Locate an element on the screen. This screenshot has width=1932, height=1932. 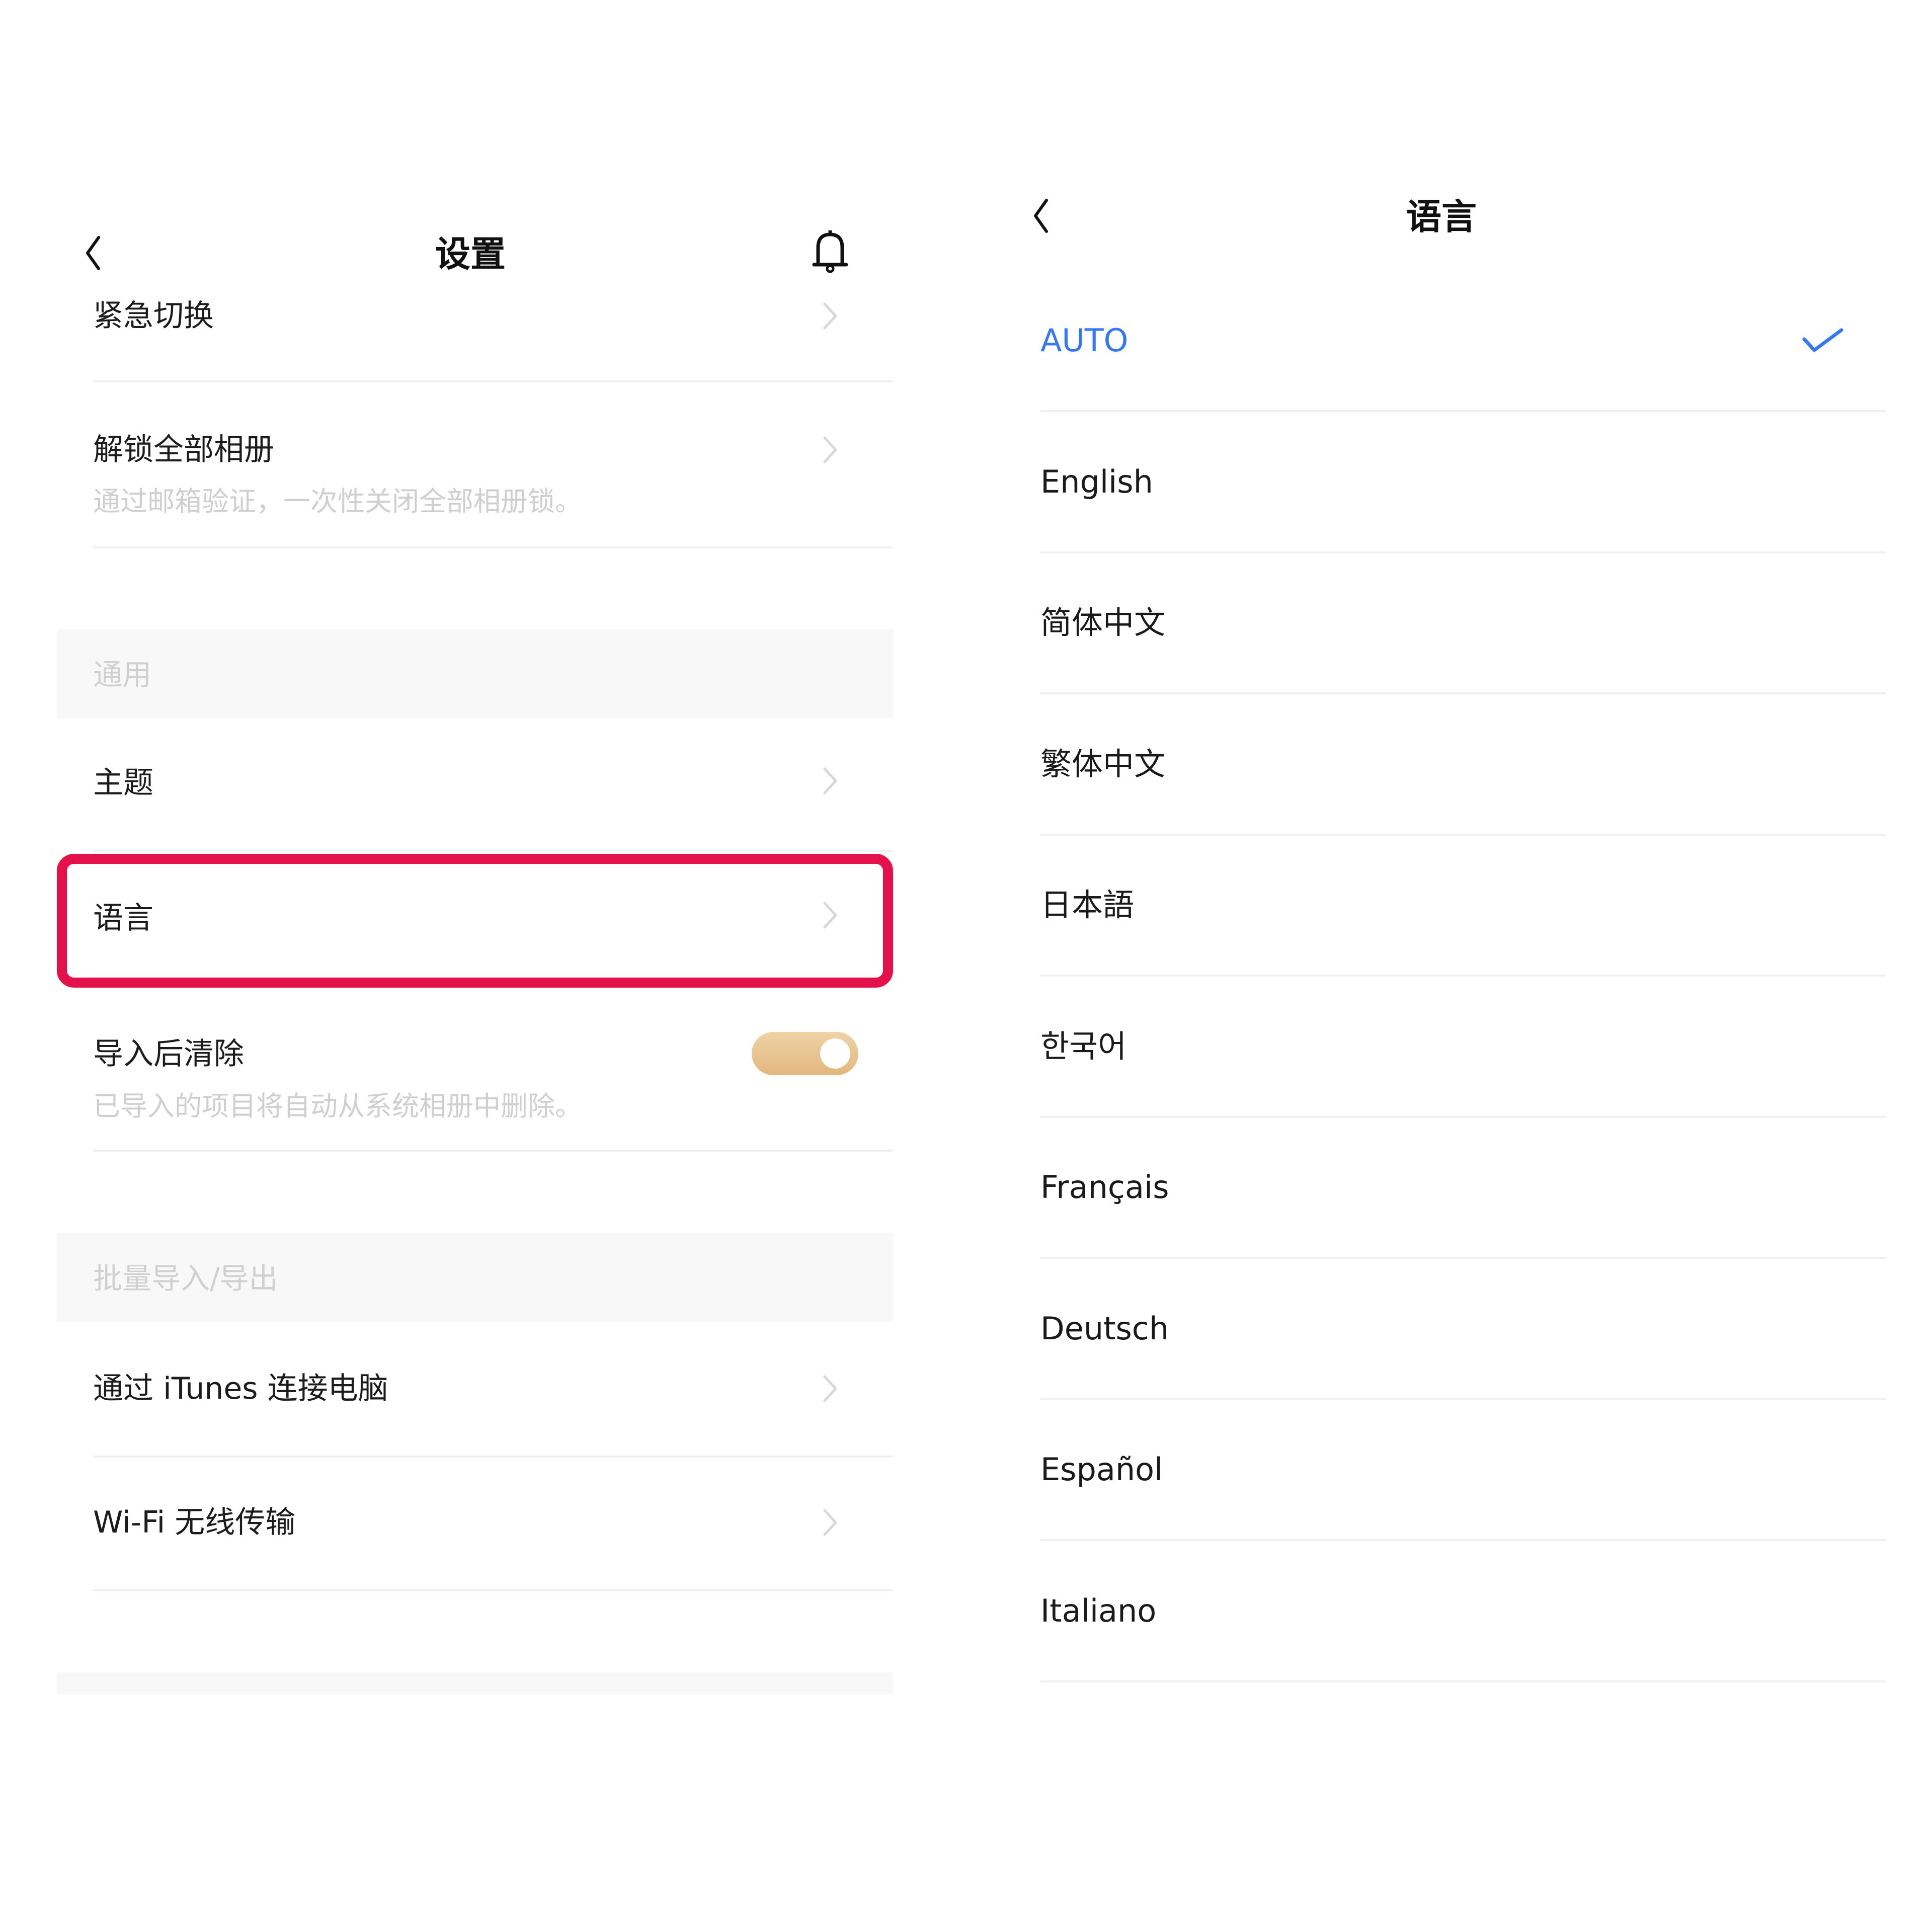
section-footer is located at coordinates (475, 1683).